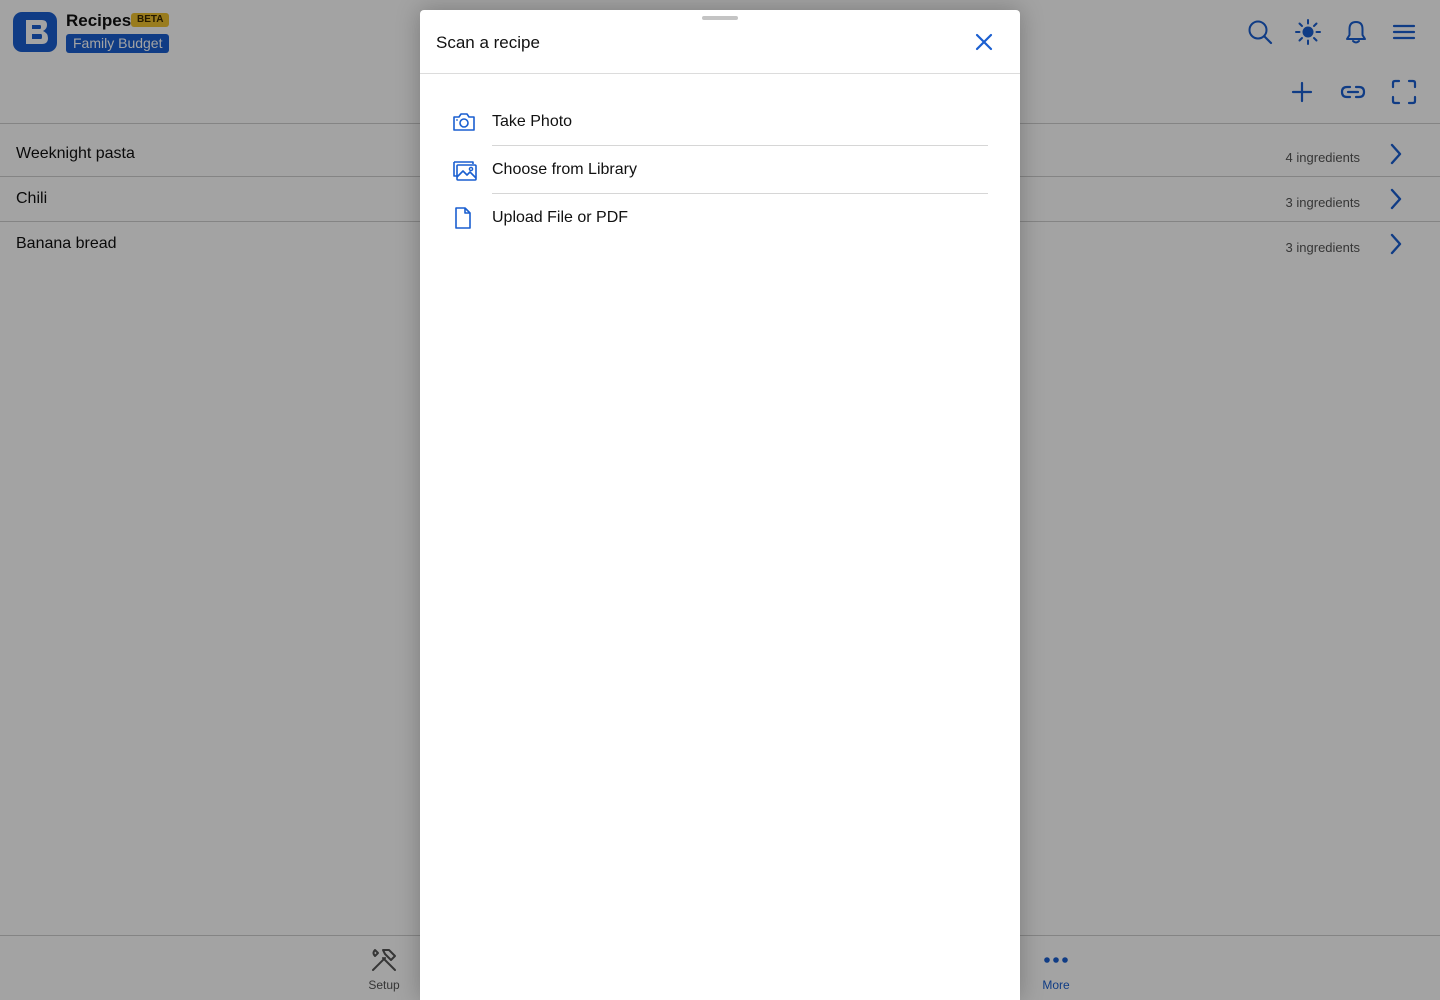 The height and width of the screenshot is (1000, 1440). Describe the element at coordinates (560, 217) in the screenshot. I see `option-label: Upload File or PDF` at that location.